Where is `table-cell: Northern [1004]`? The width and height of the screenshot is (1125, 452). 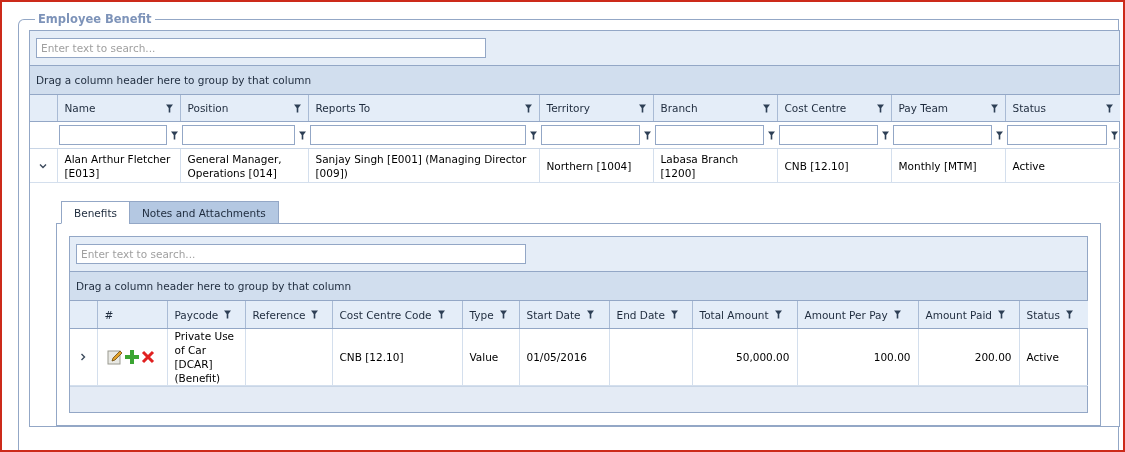 table-cell: Northern [1004] is located at coordinates (589, 165).